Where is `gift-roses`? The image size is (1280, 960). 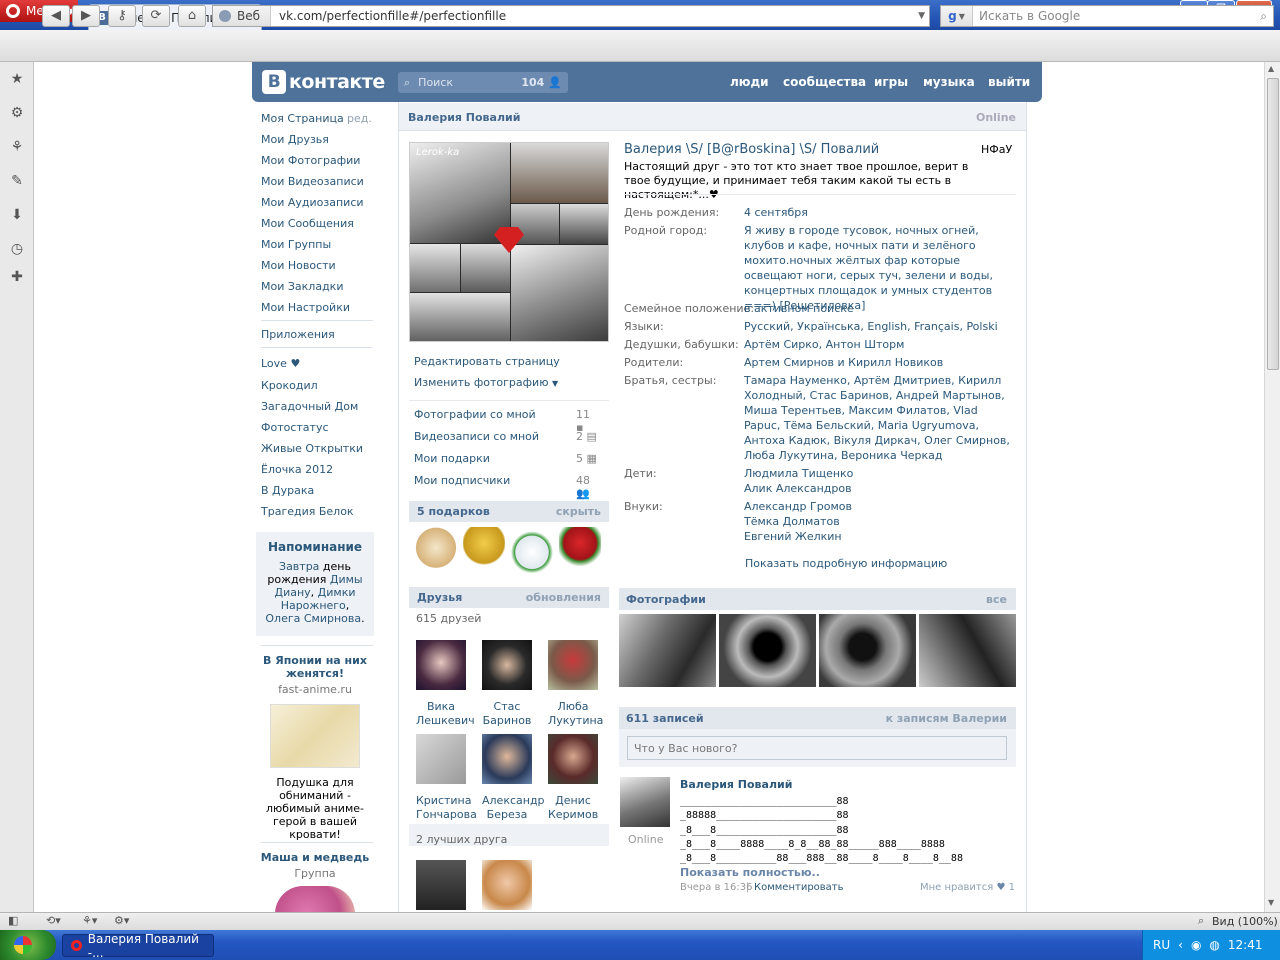 gift-roses is located at coordinates (580, 550).